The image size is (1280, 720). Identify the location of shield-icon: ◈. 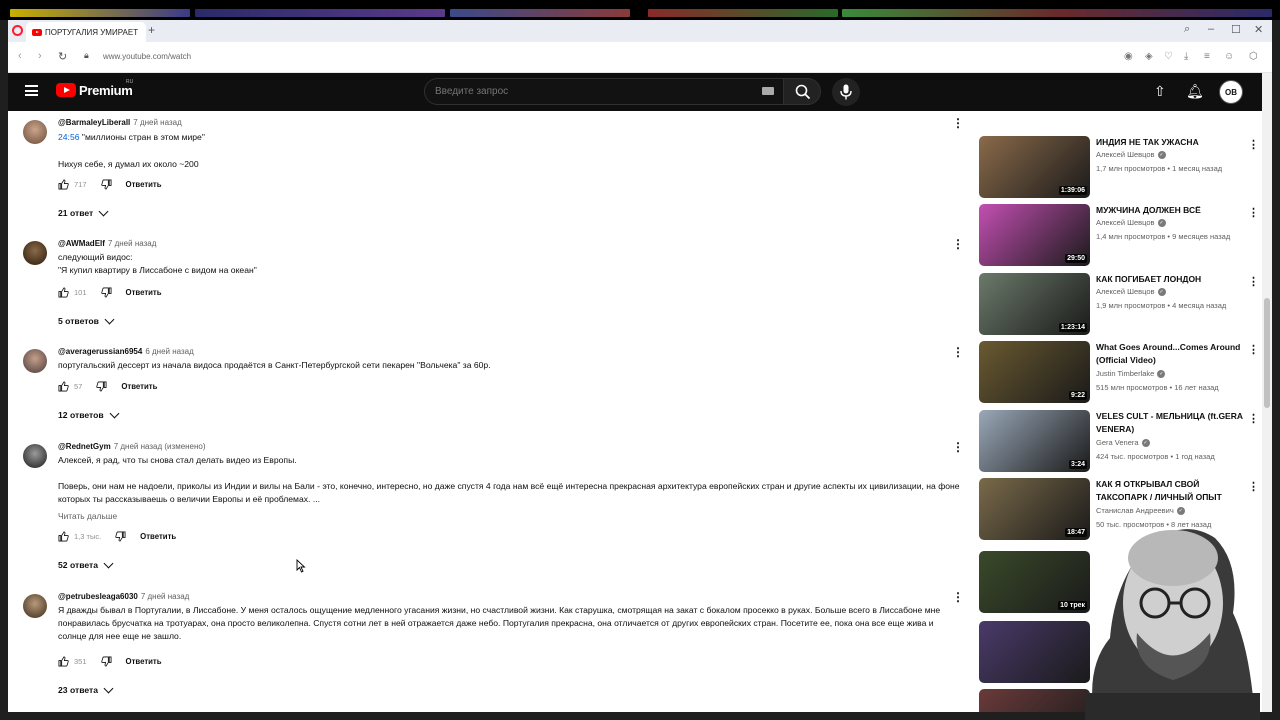
(1149, 56).